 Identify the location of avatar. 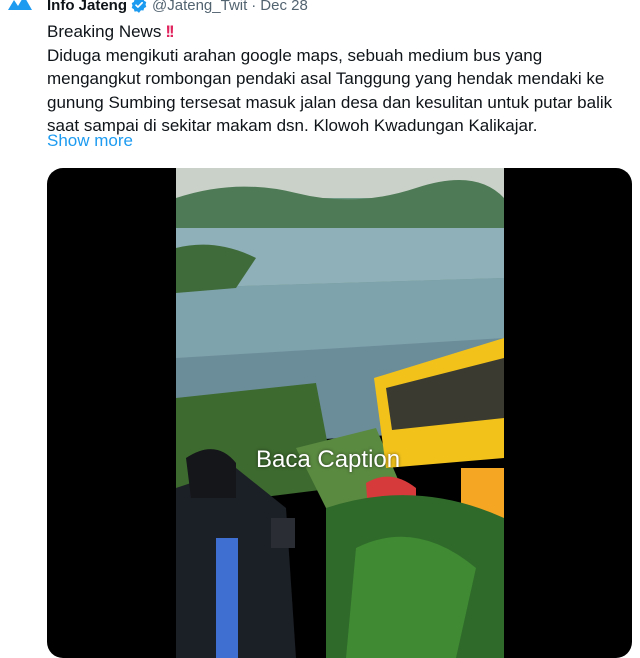
(20, 9).